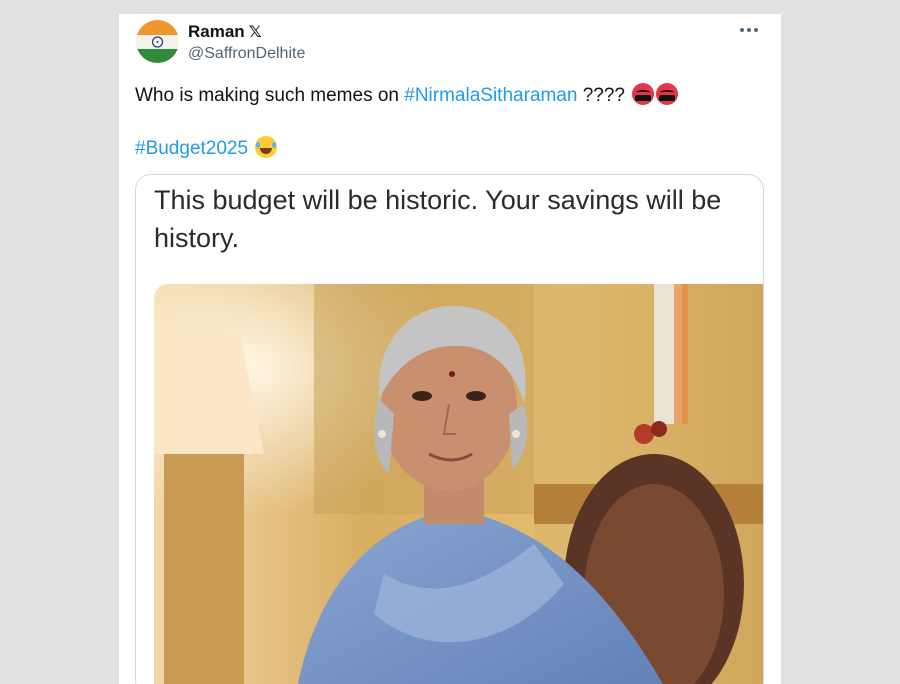  Describe the element at coordinates (191, 148) in the screenshot. I see `hashtag-link-budget: #Budget2025` at that location.